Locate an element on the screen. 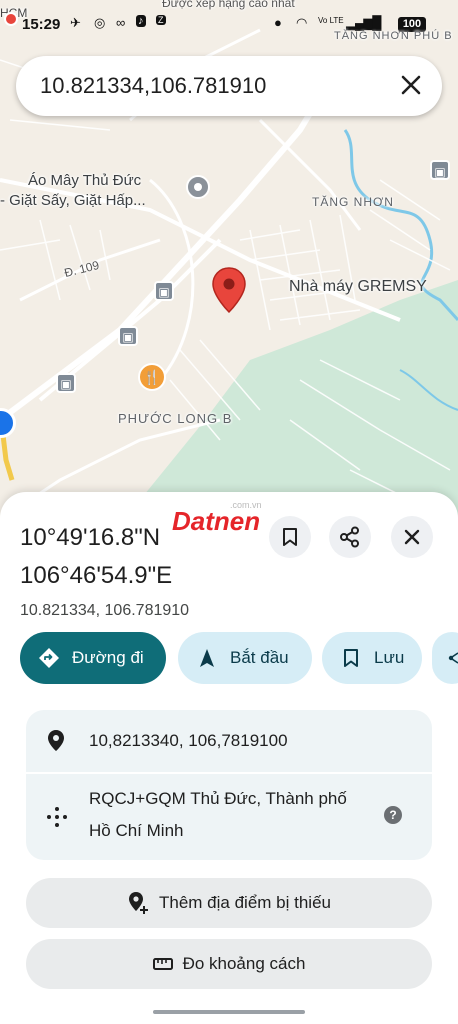 The height and width of the screenshot is (1024, 458). coordinates-row: 10,8213340, 106,7819100 is located at coordinates (229, 741).